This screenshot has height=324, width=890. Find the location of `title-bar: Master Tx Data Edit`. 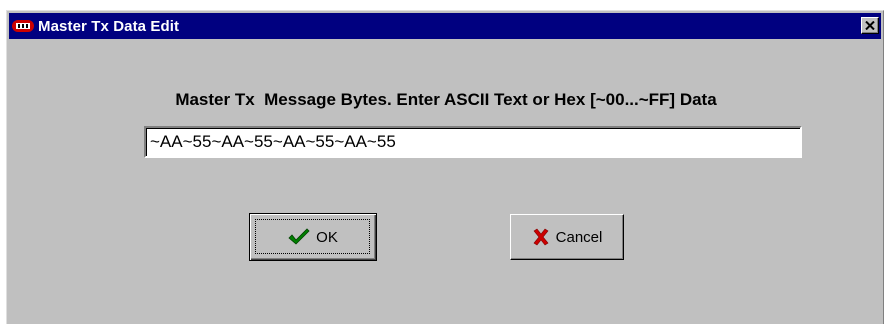

title-bar: Master Tx Data Edit is located at coordinates (445, 26).